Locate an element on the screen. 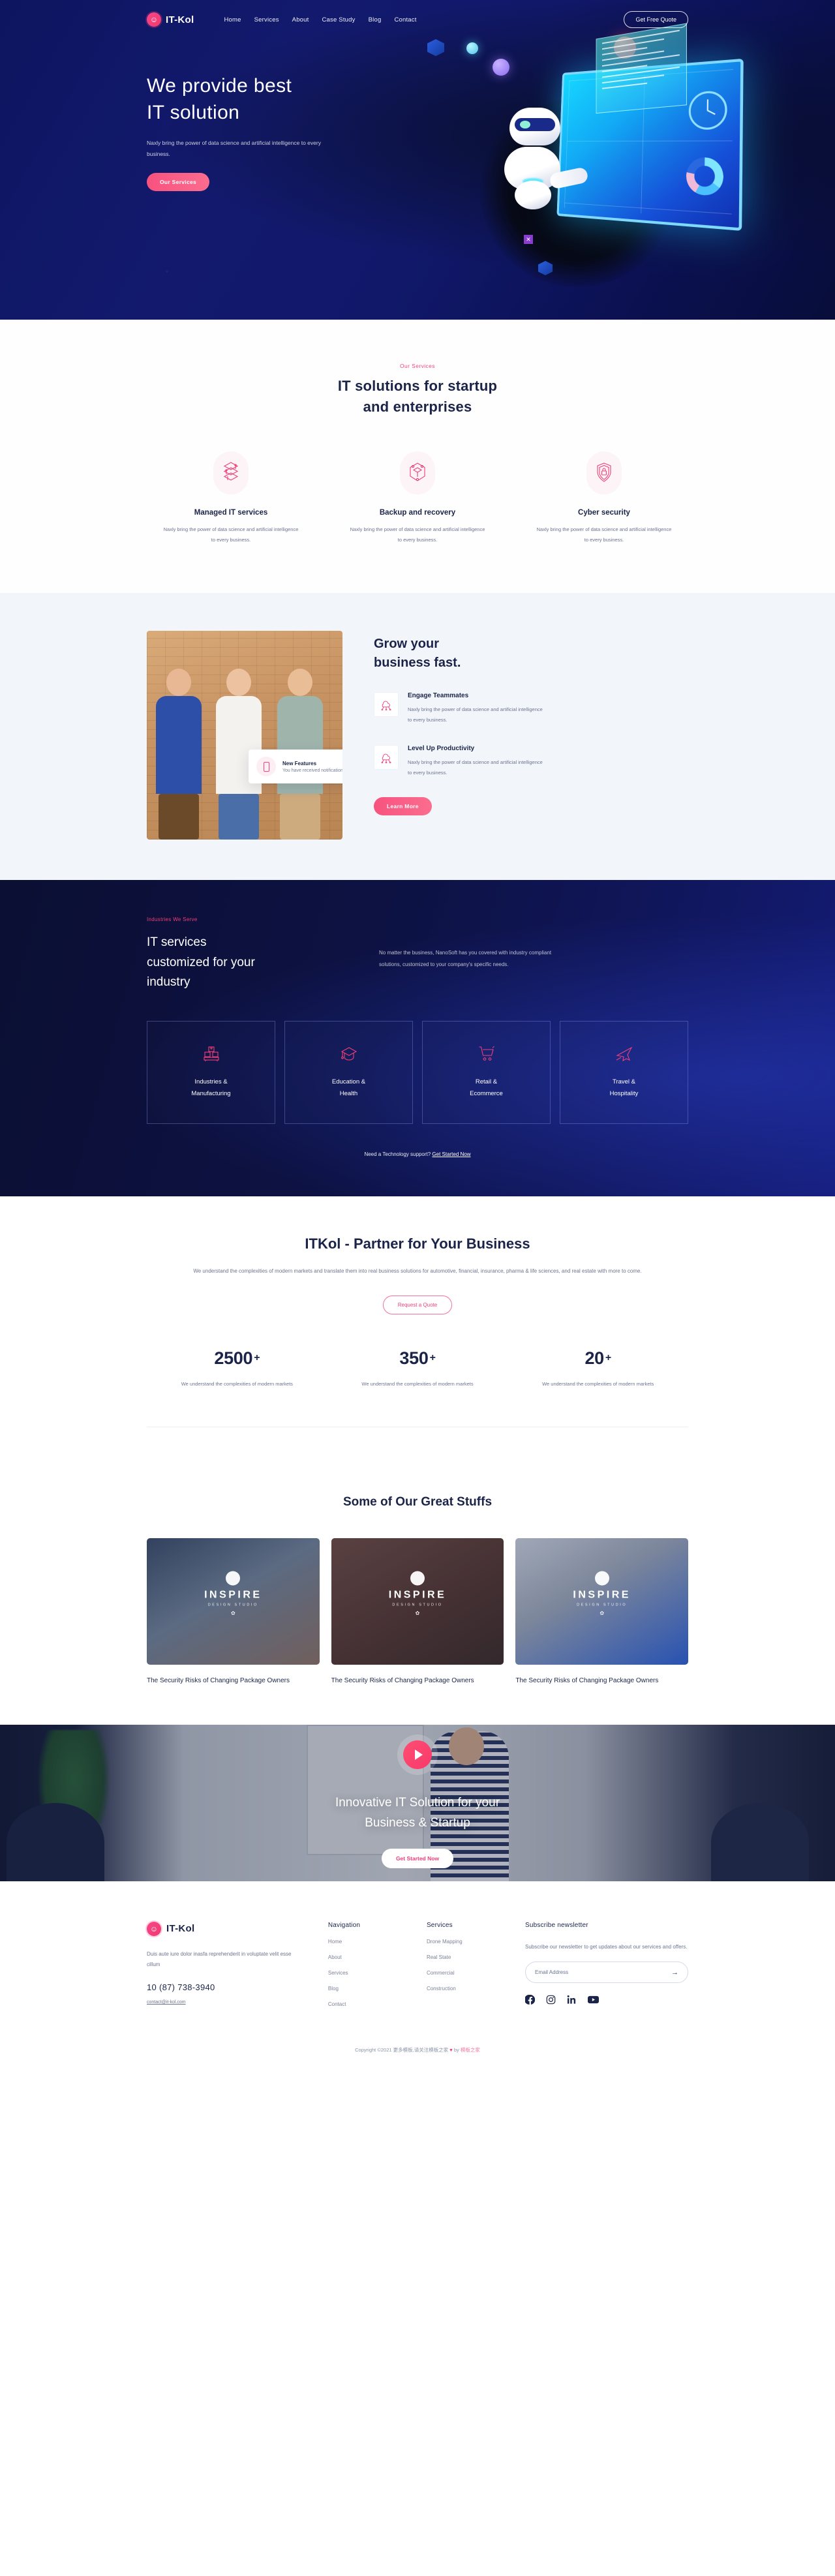 The image size is (835, 2576). footer-nav-blog: Blog is located at coordinates (366, 1989).